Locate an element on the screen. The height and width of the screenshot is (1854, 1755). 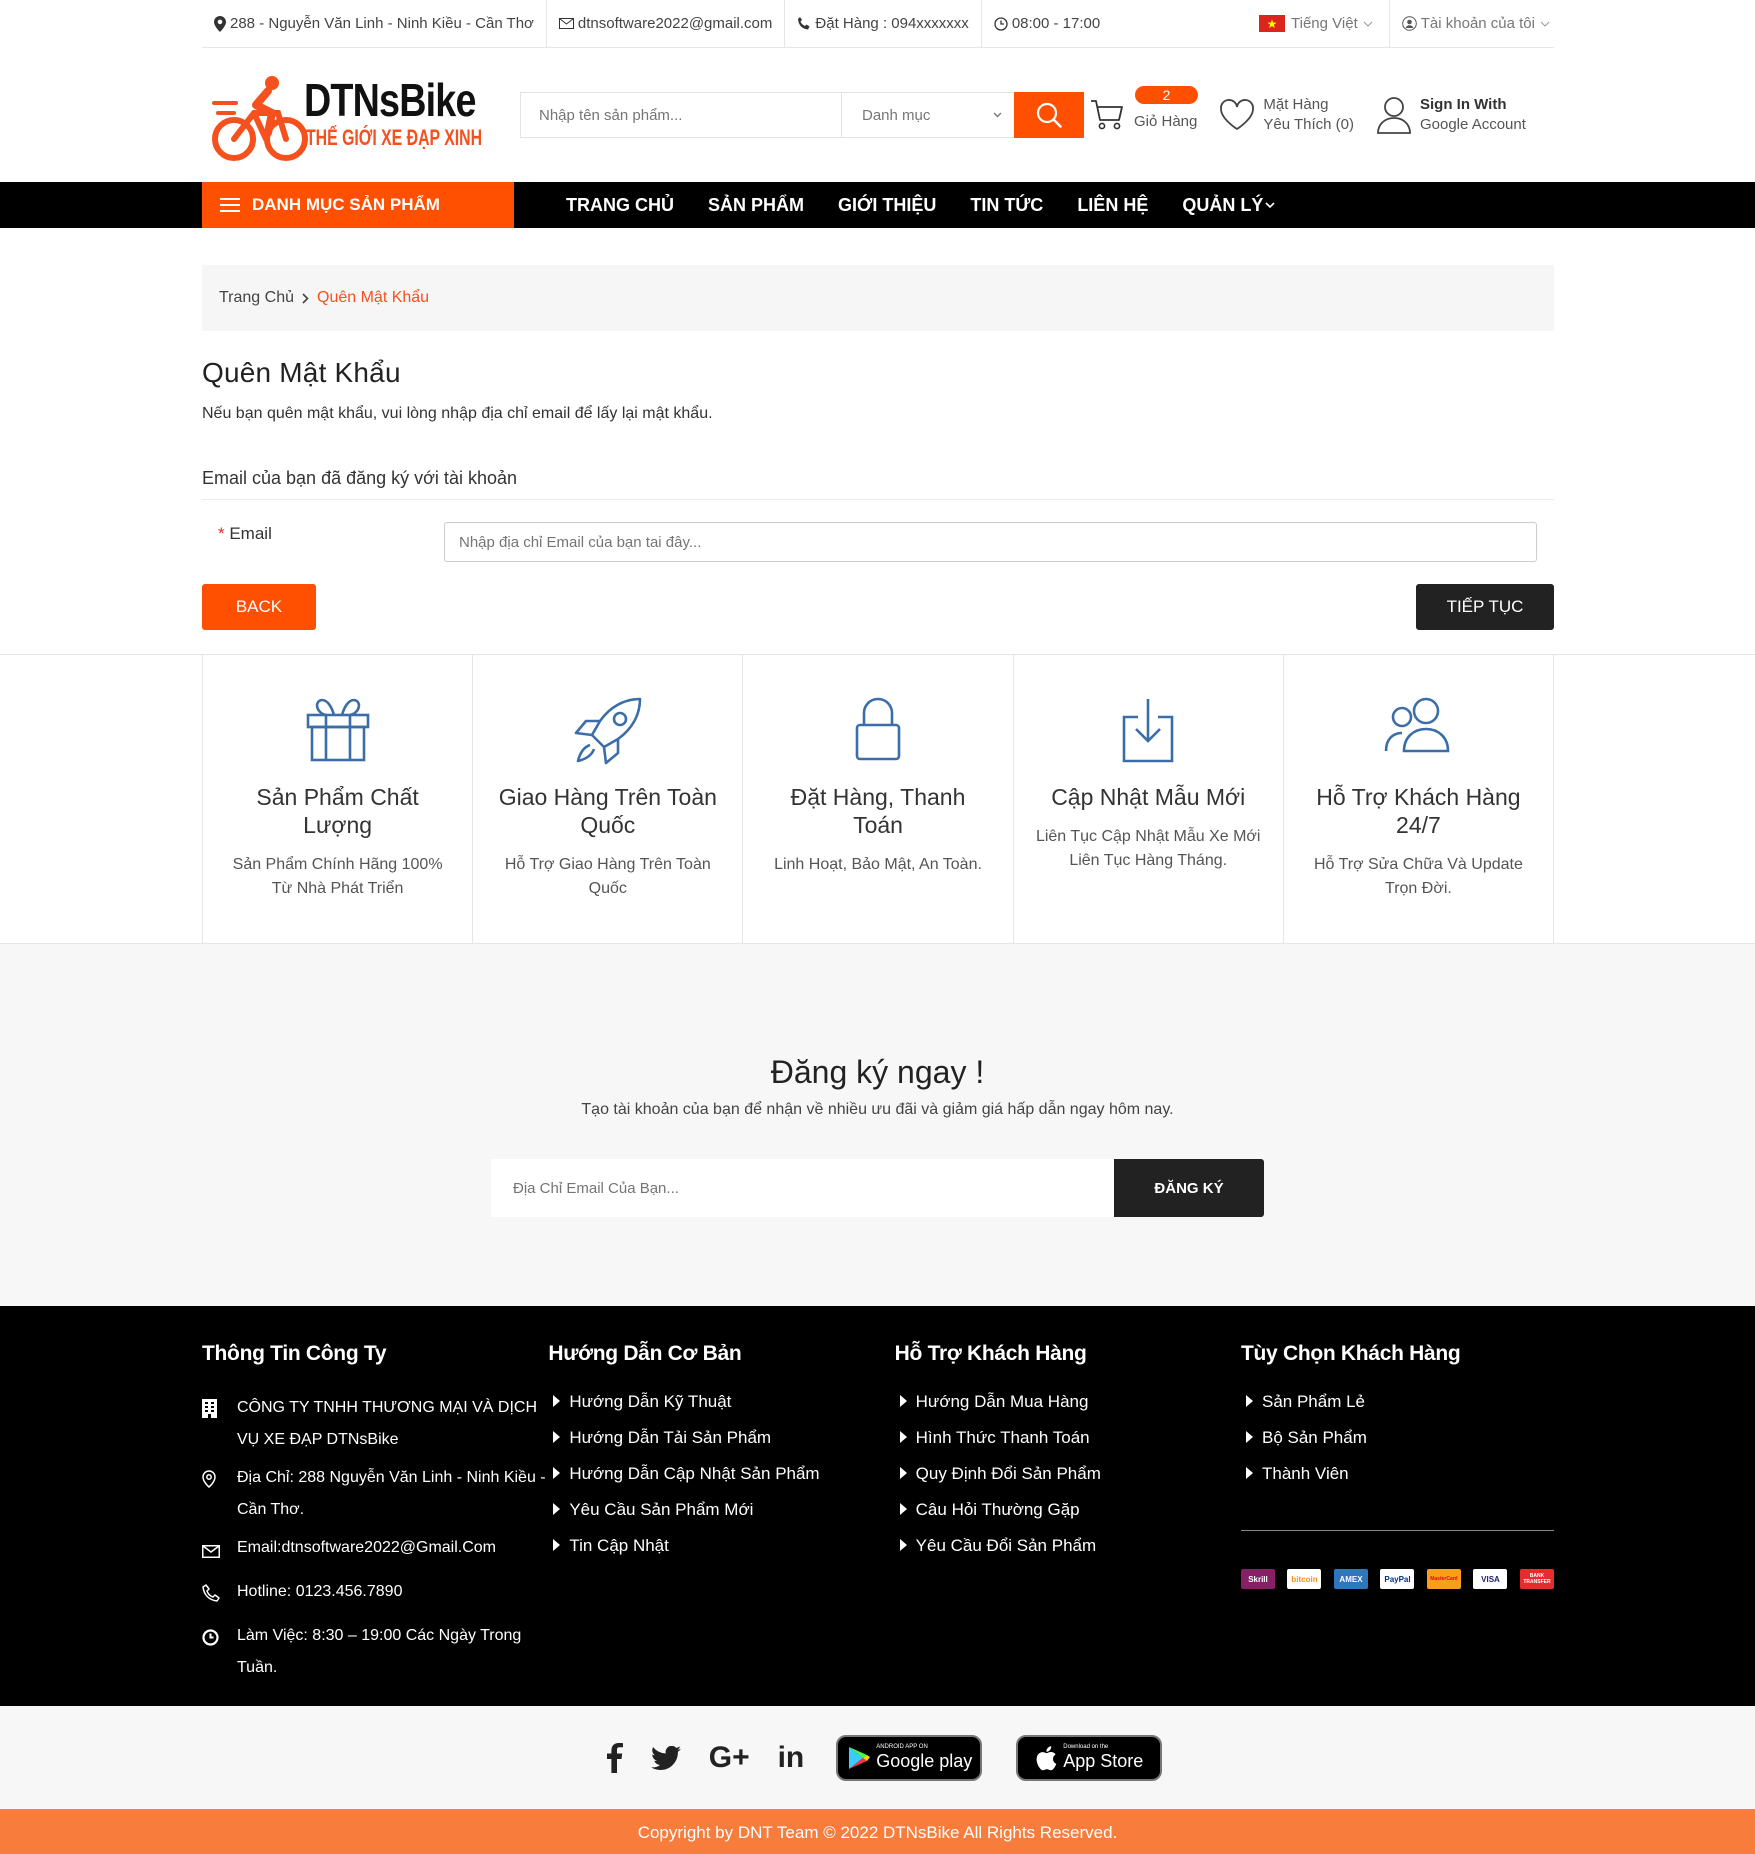
email-form-row: * Email is located at coordinates (878, 542).